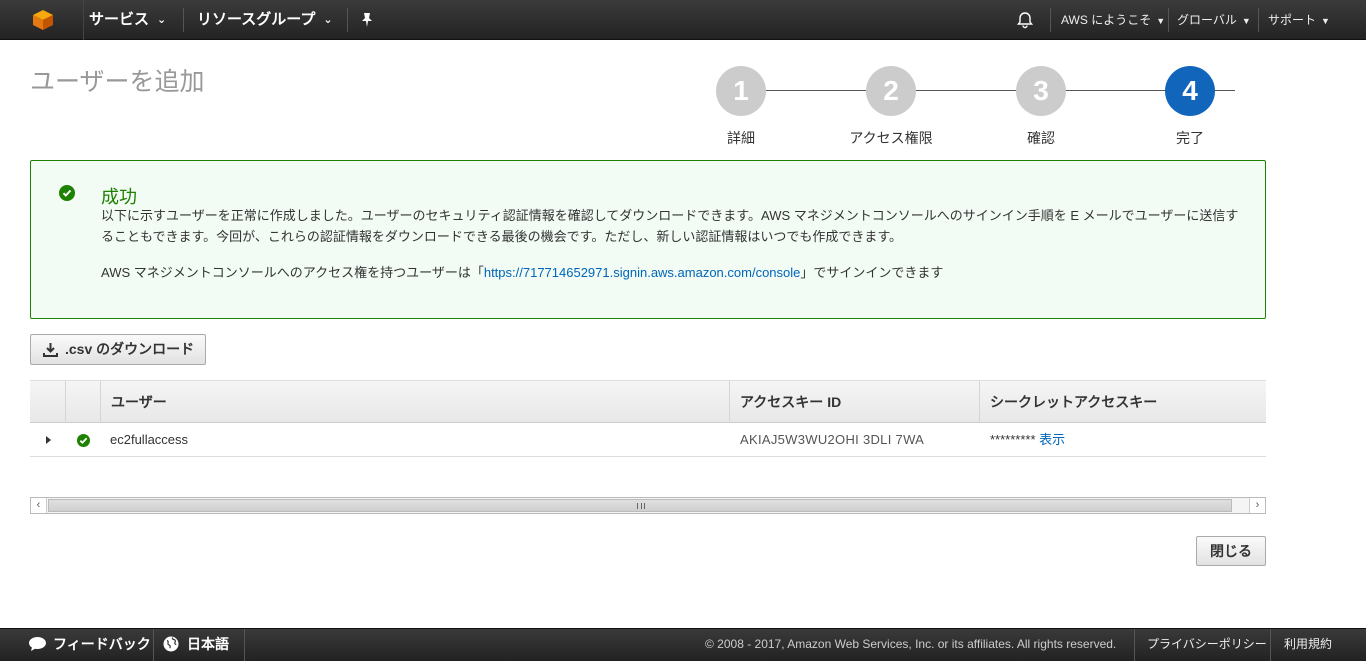  What do you see at coordinates (117, 82) in the screenshot?
I see `page-title: ユーザーを追加` at bounding box center [117, 82].